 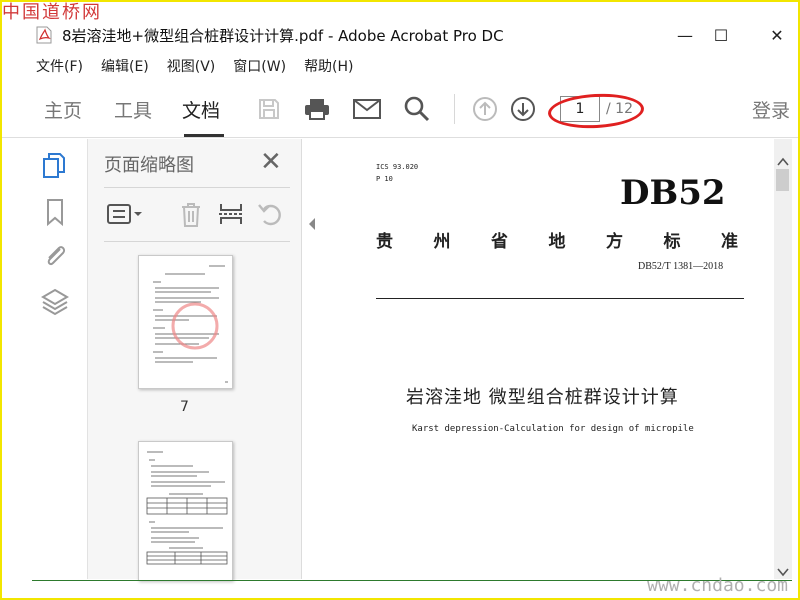 I want to click on standard-number: DB52/T 1381—2018, so click(x=681, y=266).